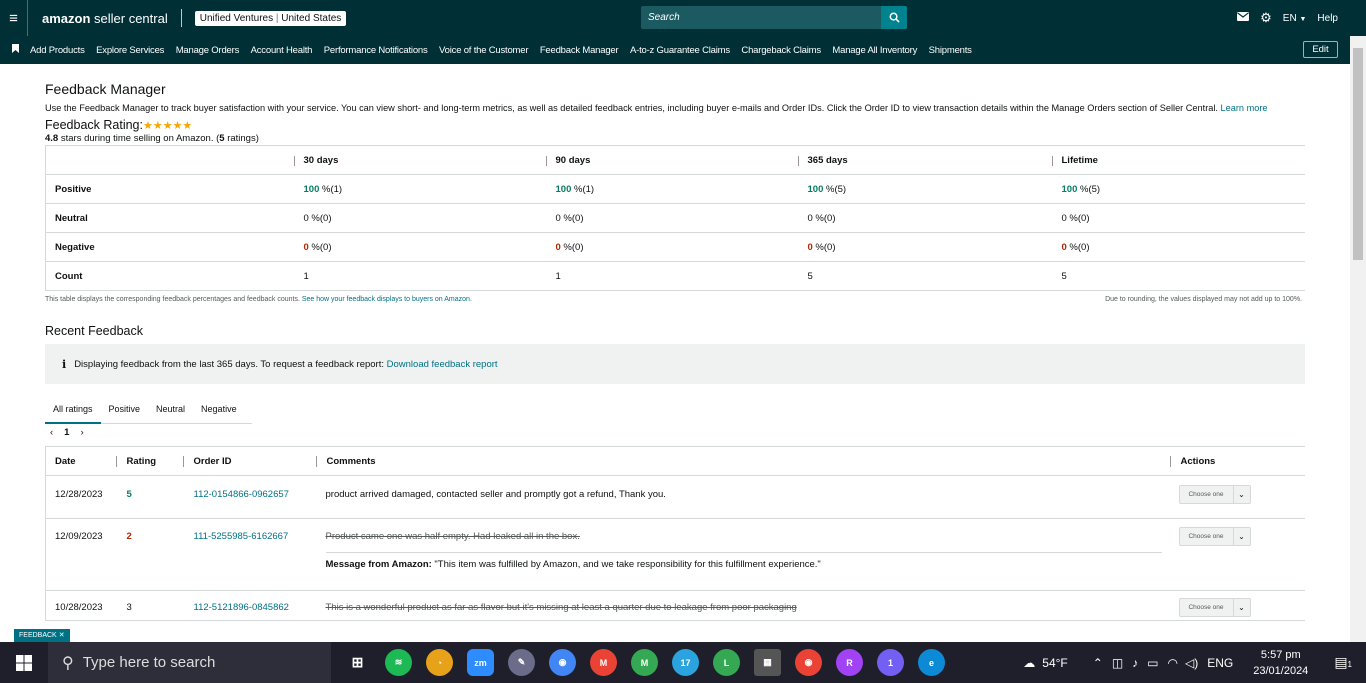  Describe the element at coordinates (167, 125) in the screenshot. I see `rating-stars-icon: ★★★★★` at that location.